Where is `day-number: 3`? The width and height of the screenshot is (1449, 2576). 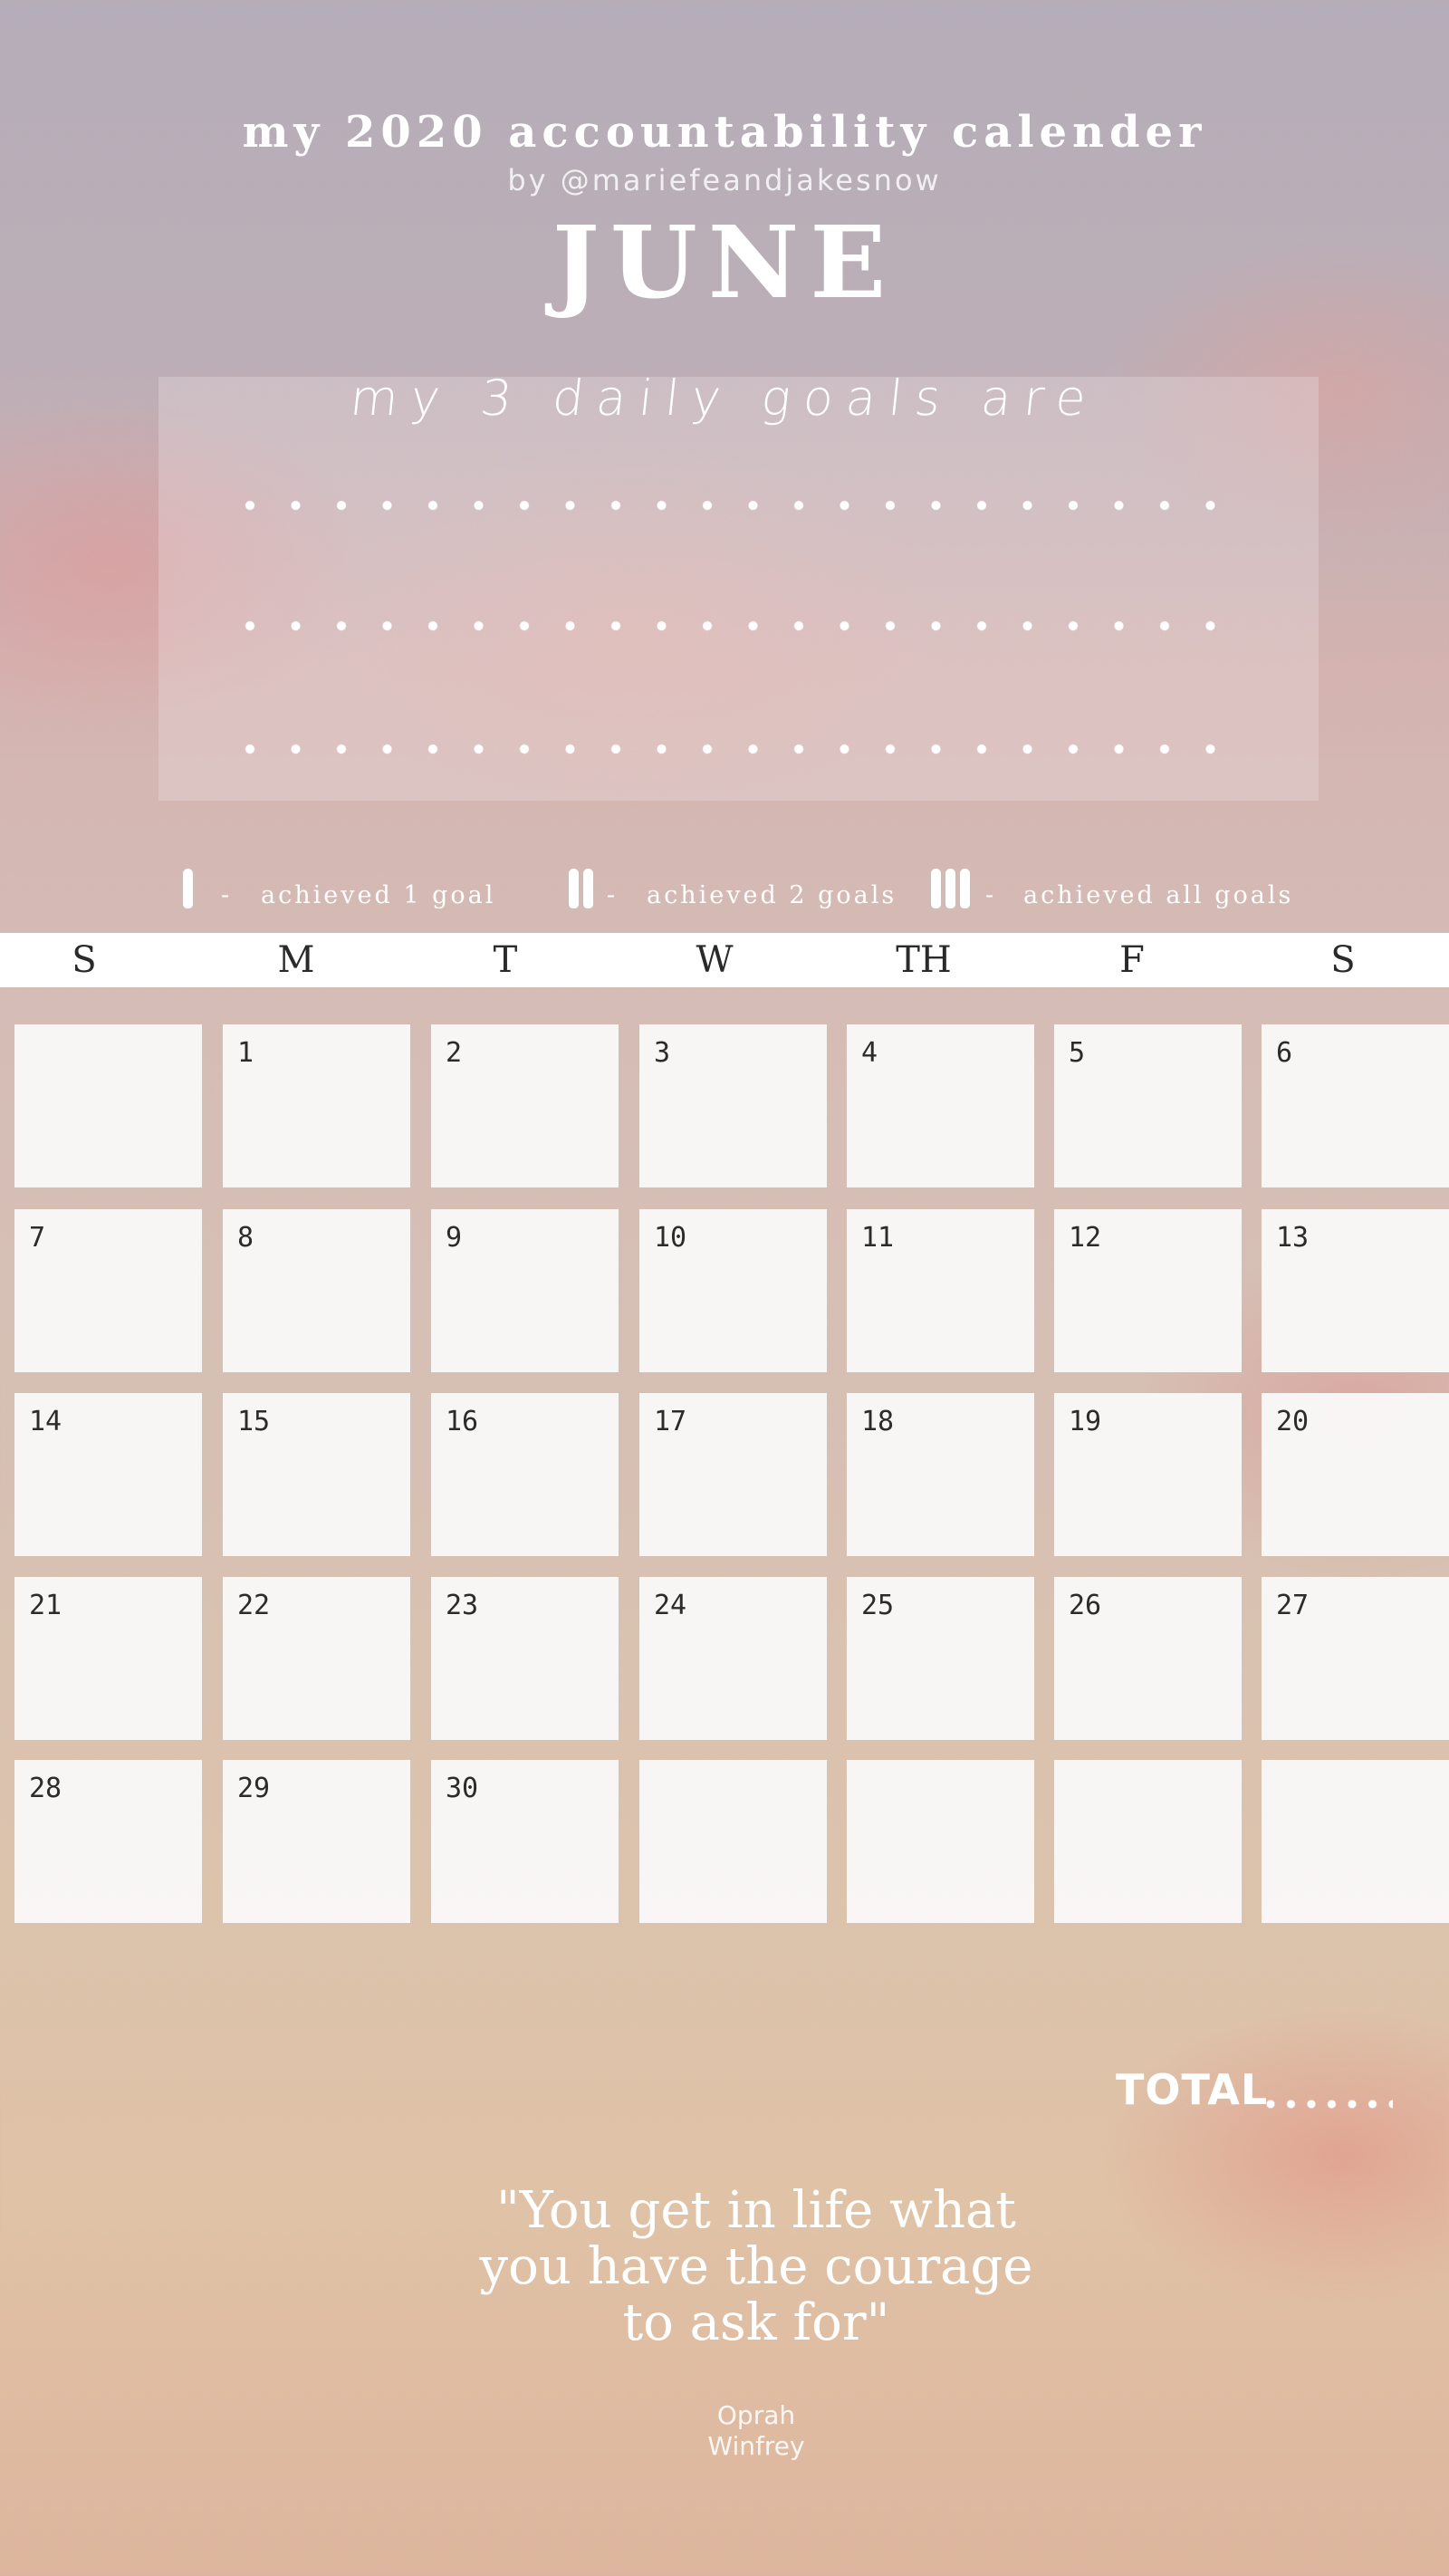
day-number: 3 is located at coordinates (662, 1053).